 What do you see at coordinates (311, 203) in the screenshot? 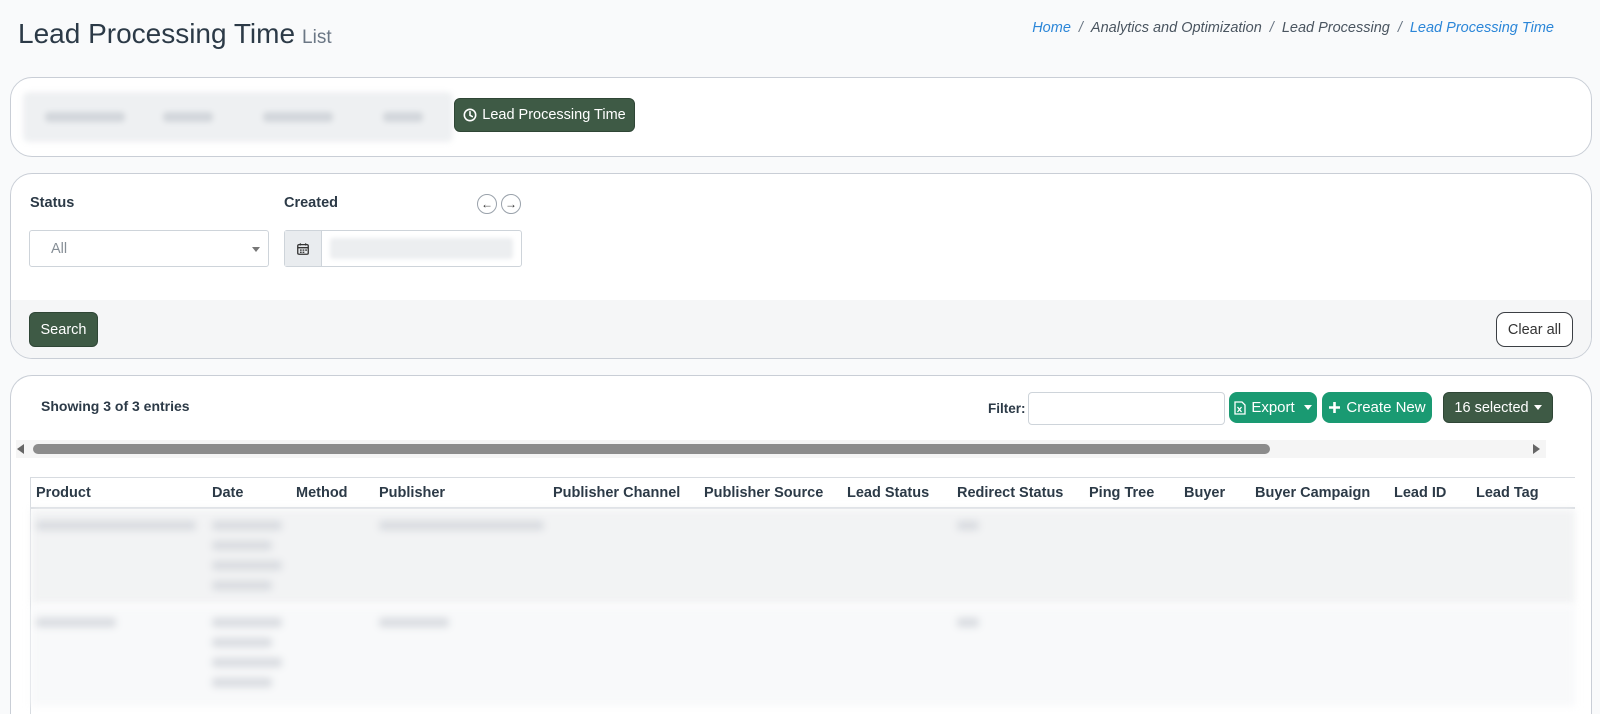
I see `created-label: Created` at bounding box center [311, 203].